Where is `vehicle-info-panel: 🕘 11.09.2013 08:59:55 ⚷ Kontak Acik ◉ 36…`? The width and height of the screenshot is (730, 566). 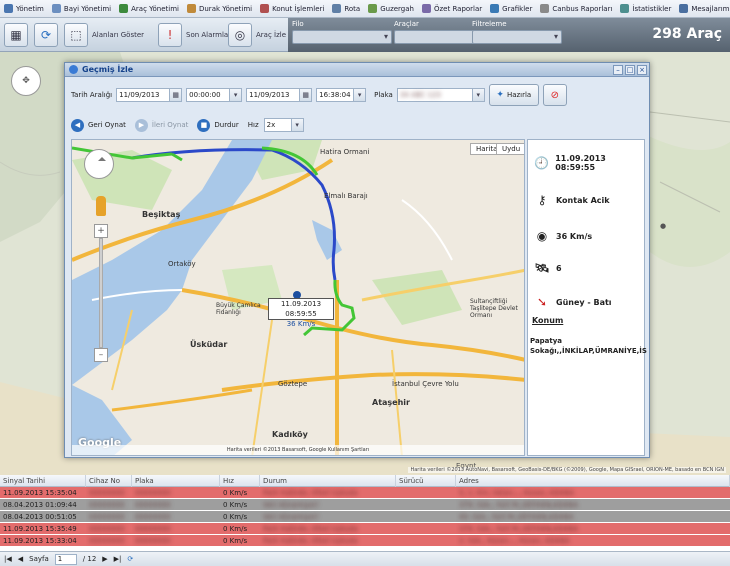 vehicle-info-panel: 🕘 11.09.2013 08:59:55 ⚷ Kontak Acik ◉ 36… is located at coordinates (587, 297).